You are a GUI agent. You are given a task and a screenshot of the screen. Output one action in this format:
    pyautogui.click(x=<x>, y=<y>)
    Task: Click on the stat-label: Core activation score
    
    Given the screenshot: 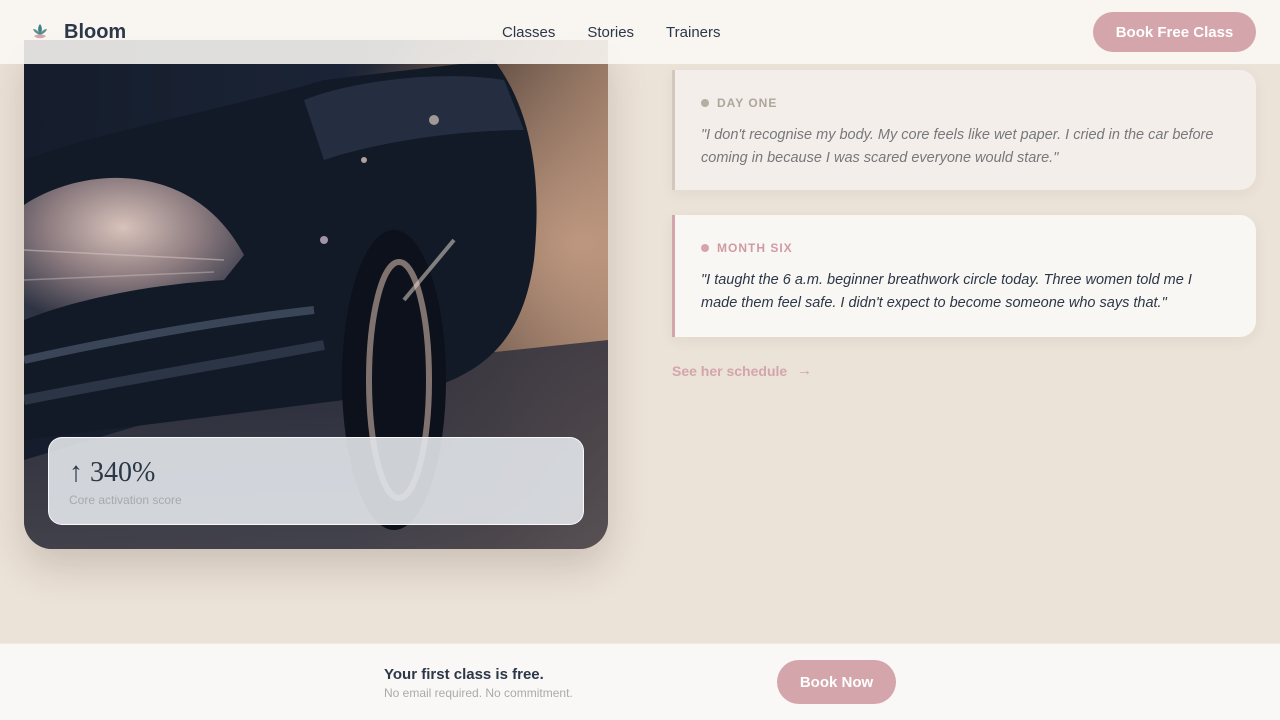 What is the action you would take?
    pyautogui.click(x=125, y=500)
    